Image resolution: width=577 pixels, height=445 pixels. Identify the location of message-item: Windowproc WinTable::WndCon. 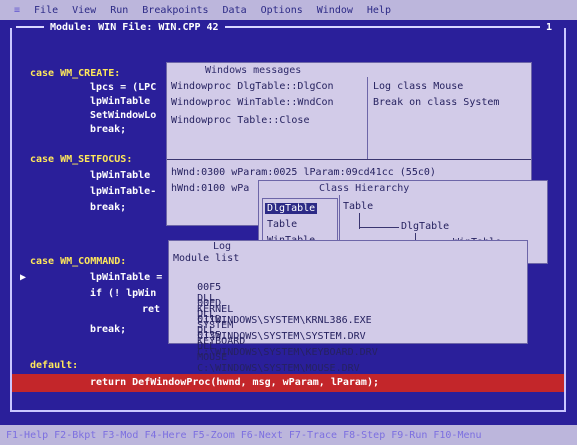
(252, 102).